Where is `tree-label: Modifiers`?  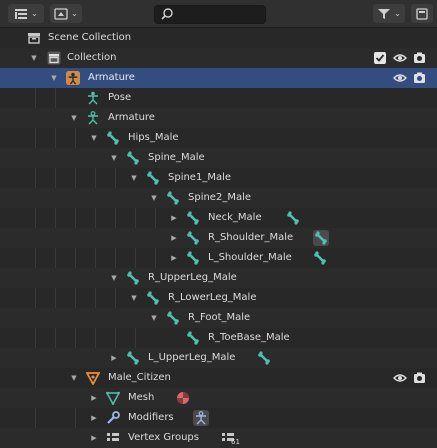
tree-label: Modifiers is located at coordinates (151, 417).